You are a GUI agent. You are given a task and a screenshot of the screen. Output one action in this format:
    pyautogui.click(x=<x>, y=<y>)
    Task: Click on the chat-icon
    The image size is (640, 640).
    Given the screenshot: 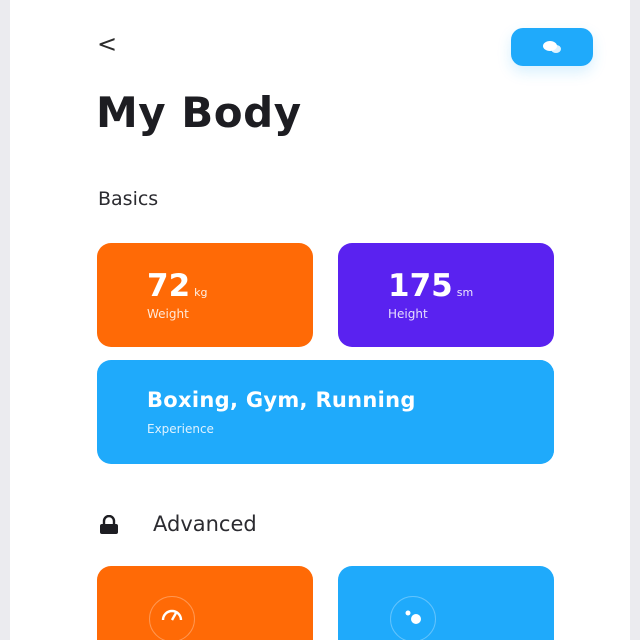 What is the action you would take?
    pyautogui.click(x=552, y=47)
    